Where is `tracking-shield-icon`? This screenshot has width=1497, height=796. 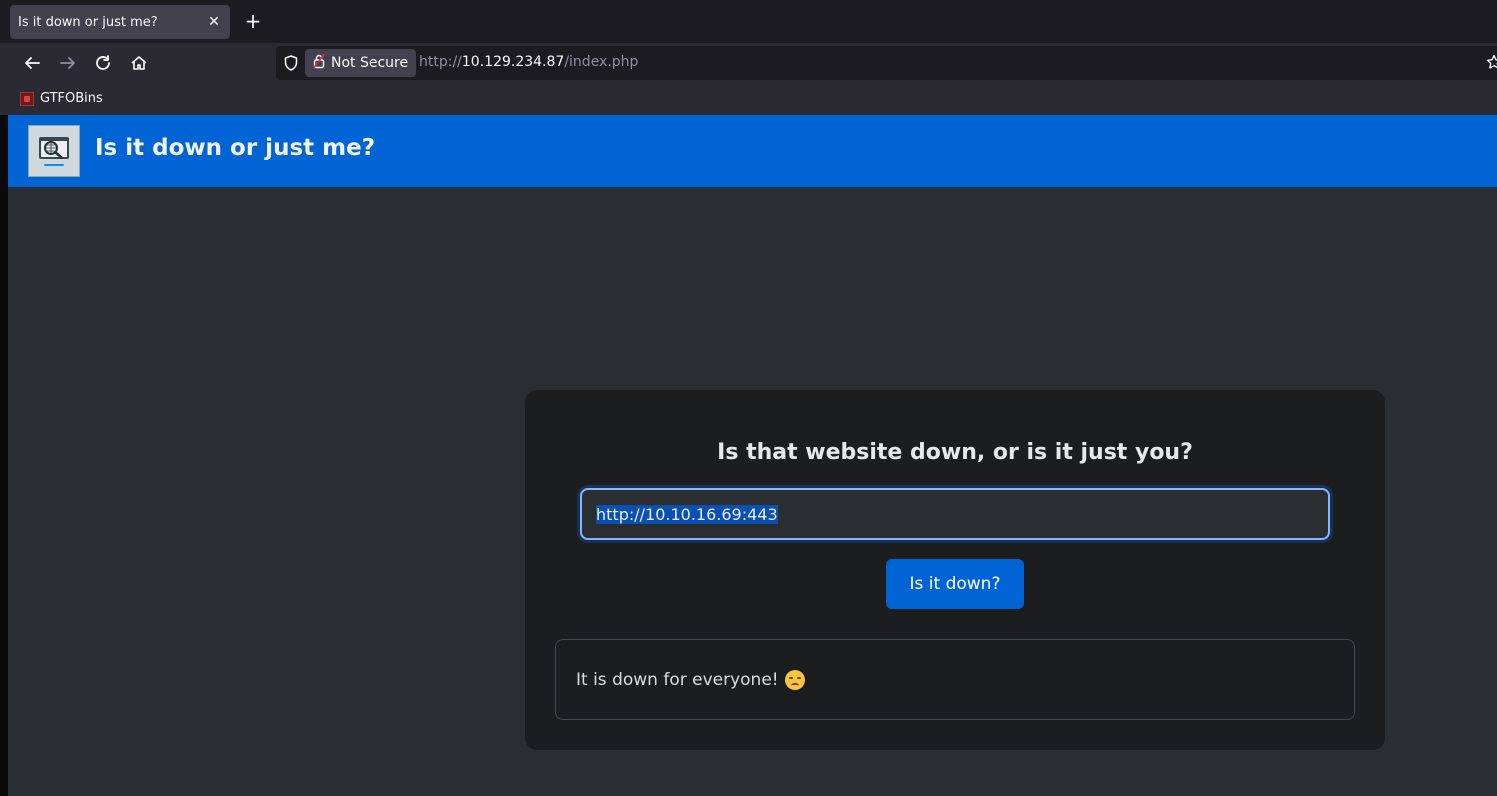 tracking-shield-icon is located at coordinates (291, 65).